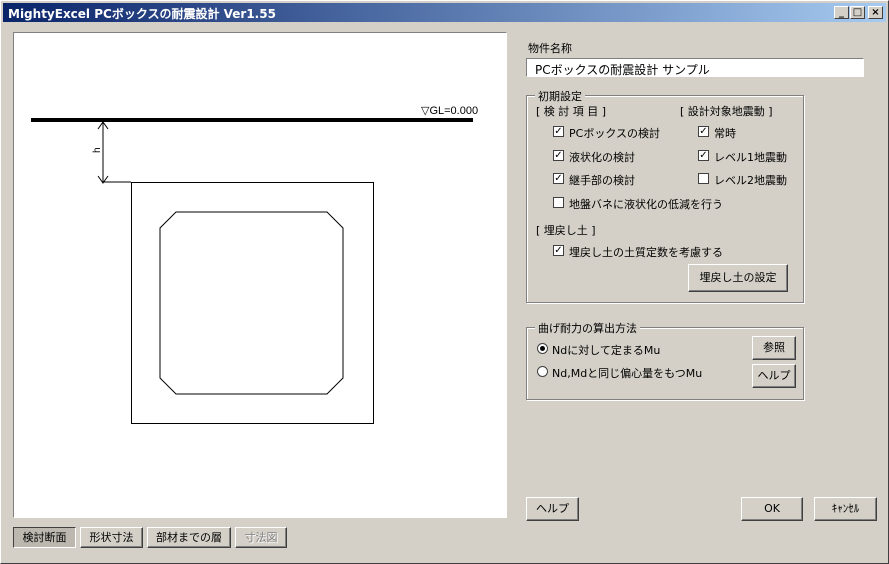  What do you see at coordinates (444, 12) in the screenshot?
I see `title-bar: MightyExcel PCボックスの耐震設計 Ver1.55 _ □ ×` at bounding box center [444, 12].